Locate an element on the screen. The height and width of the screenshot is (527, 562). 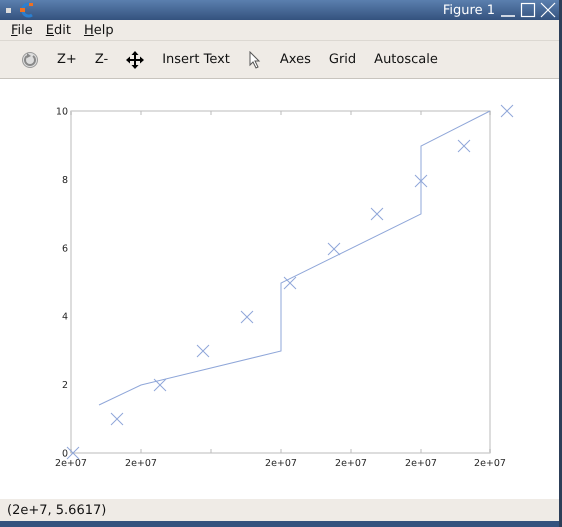
toolbar-button: Grid is located at coordinates (343, 59).